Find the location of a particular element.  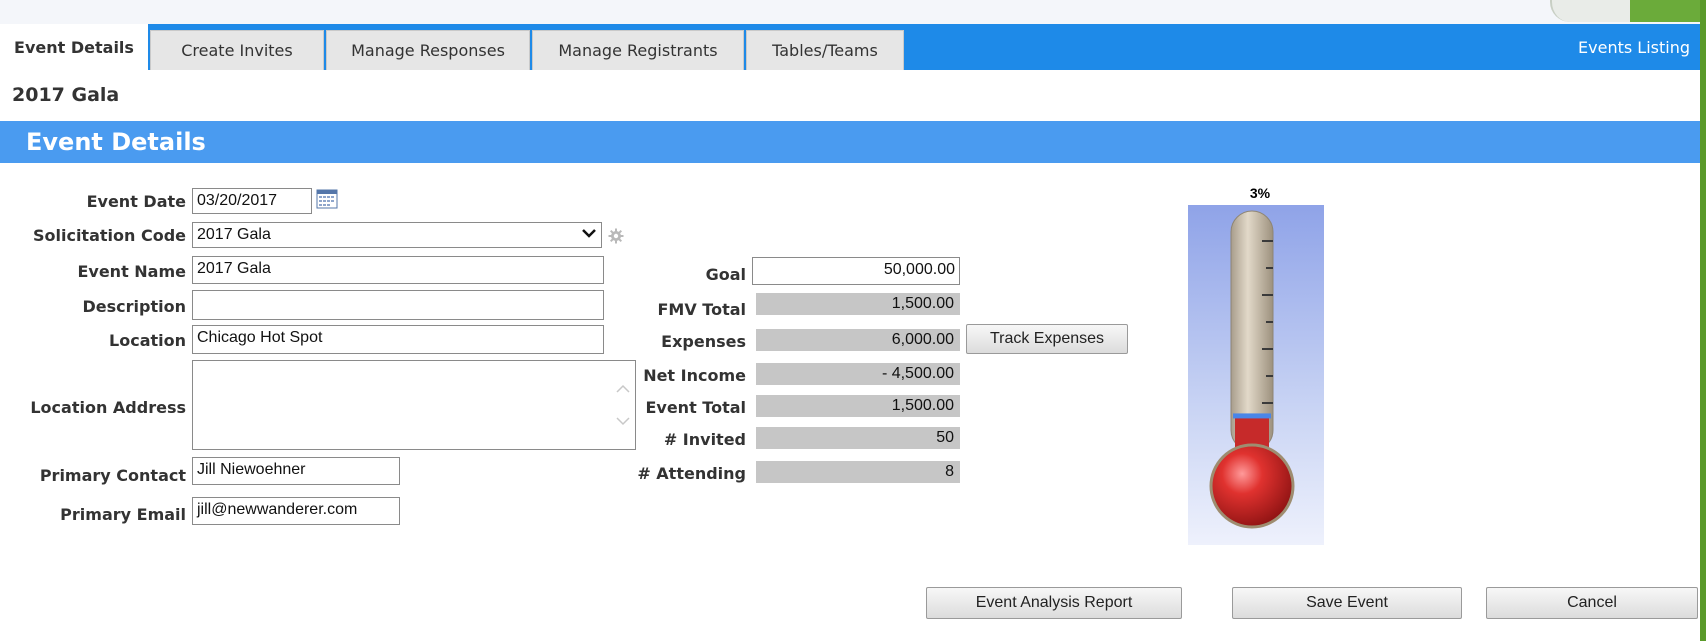

primary-contact-label: Primary Contact is located at coordinates (112, 475).